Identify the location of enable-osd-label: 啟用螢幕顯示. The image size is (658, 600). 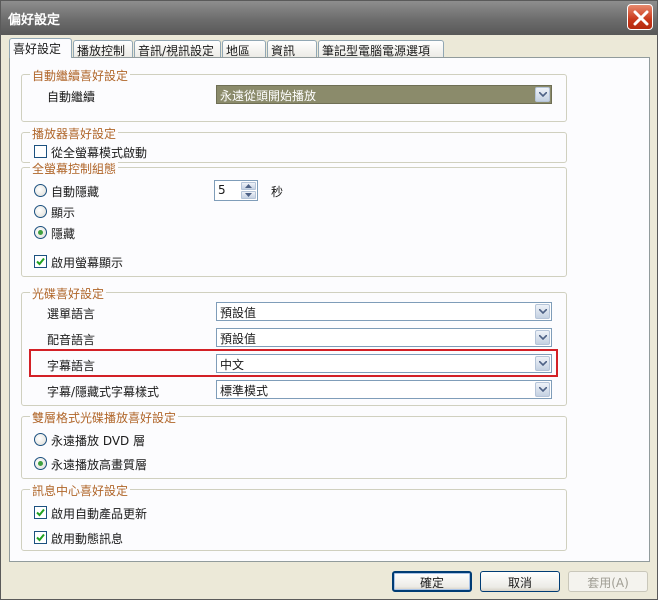
(87, 263).